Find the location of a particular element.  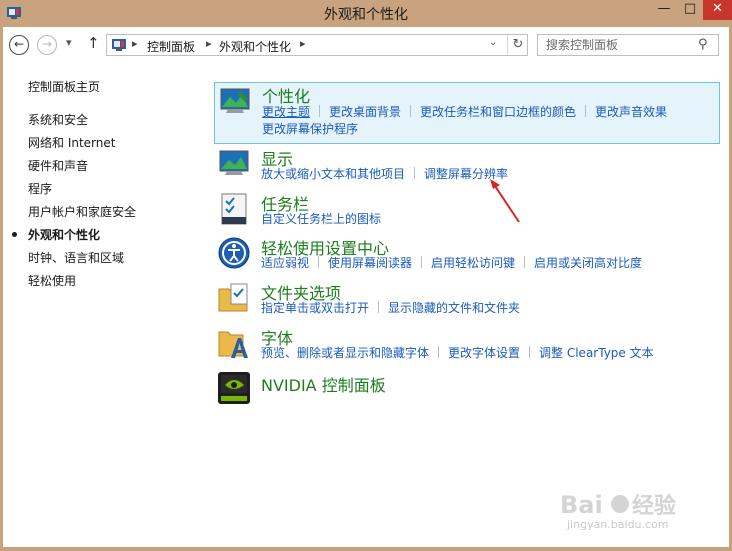

link-turn-on-easy-access-keys: 启用轻松访问键 is located at coordinates (473, 263).